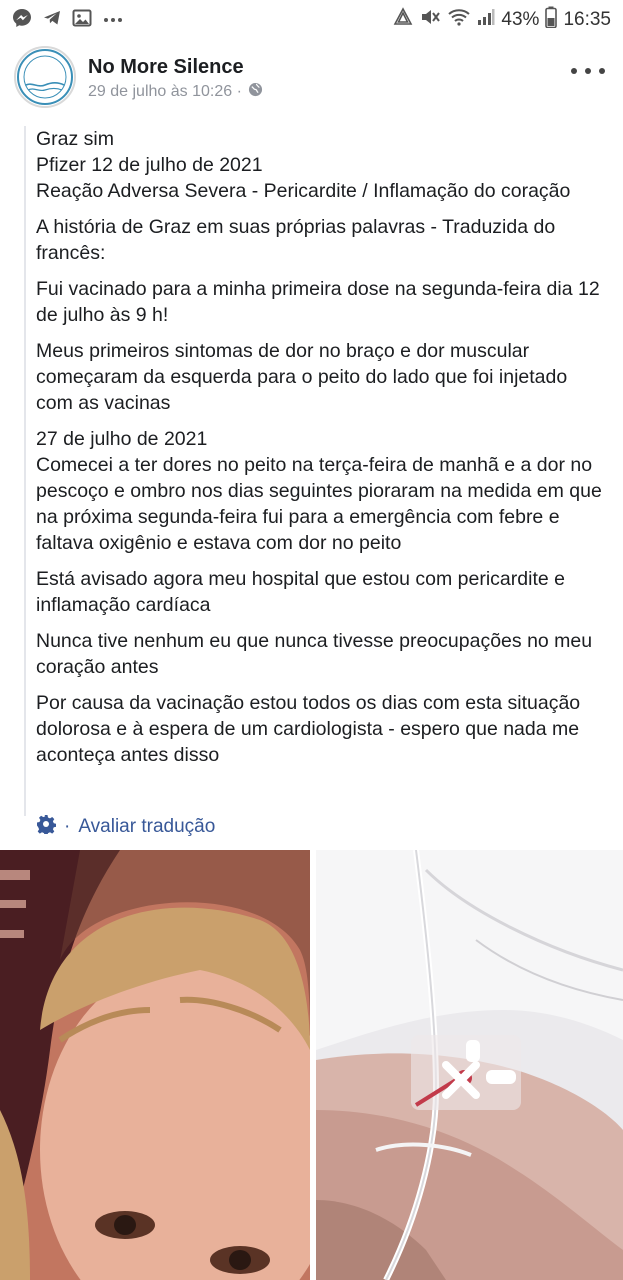  I want to click on rate-translation-link: Avaliar tradução, so click(146, 827).